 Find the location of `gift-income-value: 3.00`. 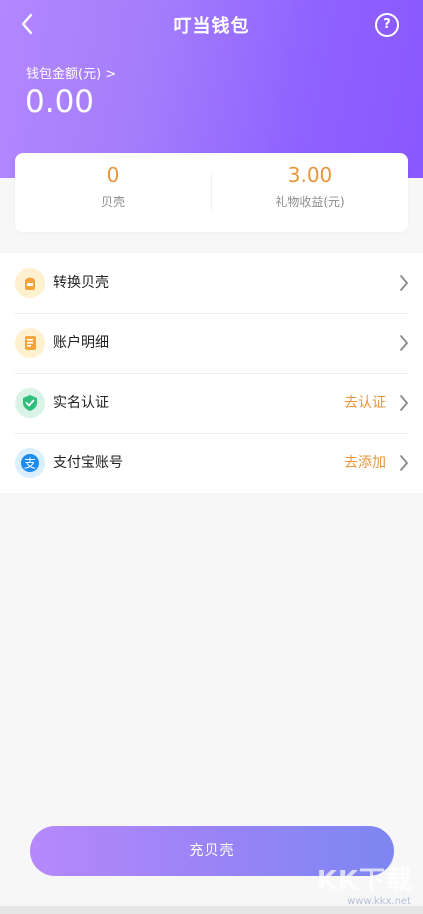

gift-income-value: 3.00 is located at coordinates (310, 175).